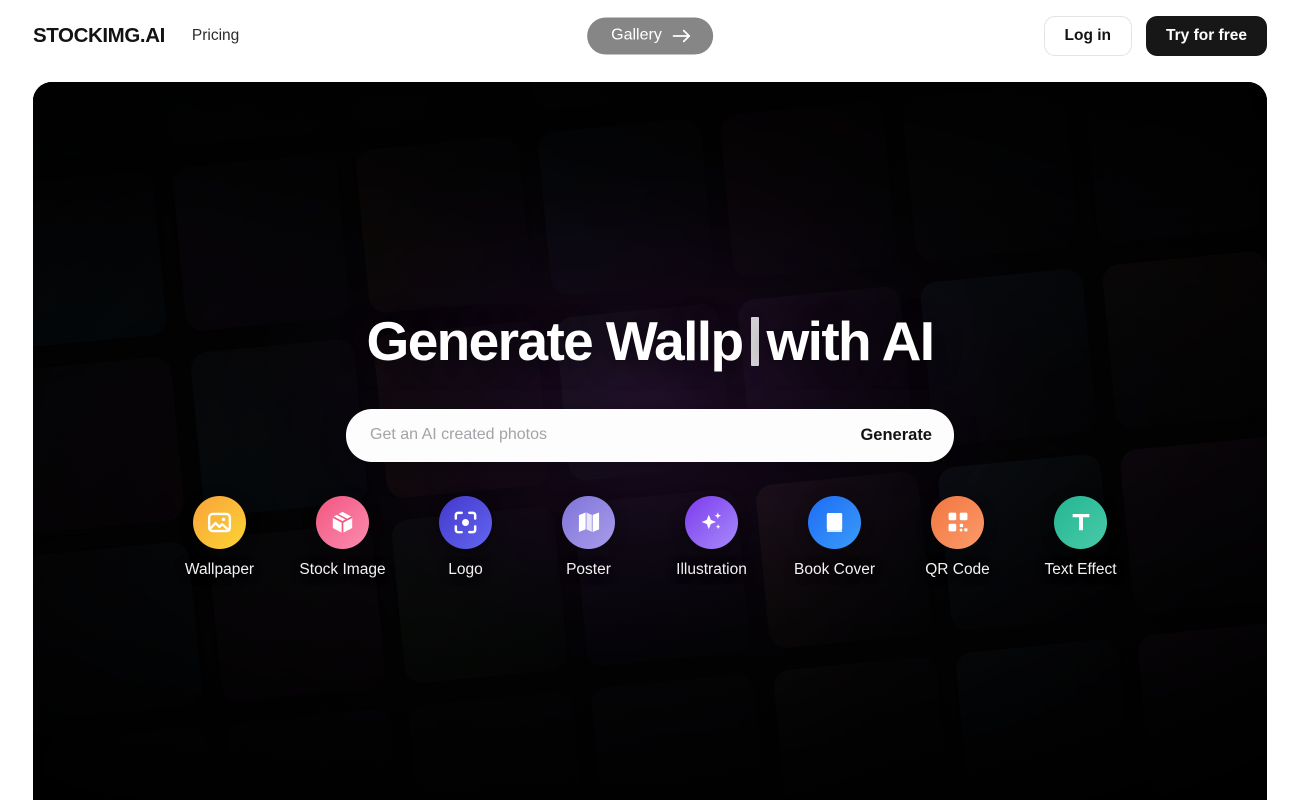  I want to click on category-logo: Logo, so click(465, 537).